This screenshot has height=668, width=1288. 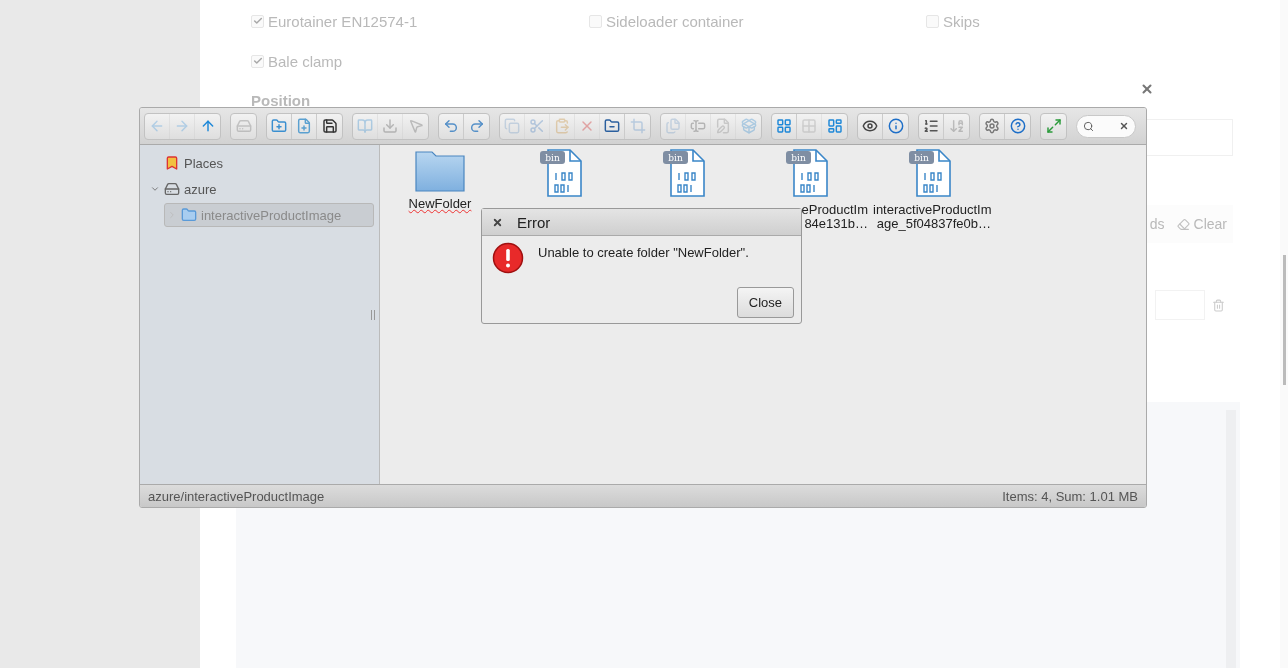 What do you see at coordinates (1183, 224) in the screenshot?
I see `eraser-icon` at bounding box center [1183, 224].